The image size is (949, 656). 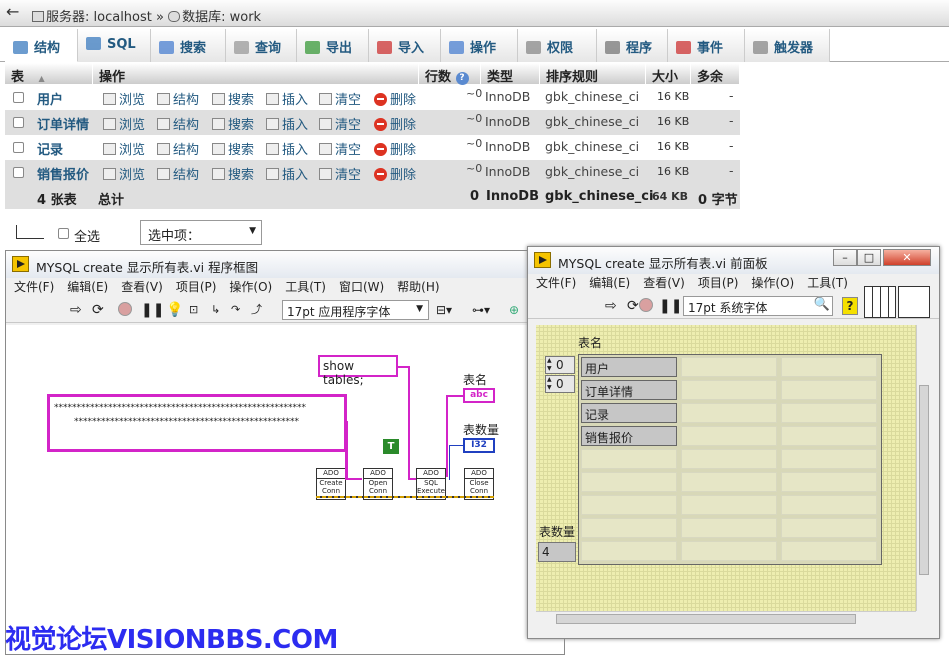 I want to click on table-cell: 用户, so click(x=629, y=367).